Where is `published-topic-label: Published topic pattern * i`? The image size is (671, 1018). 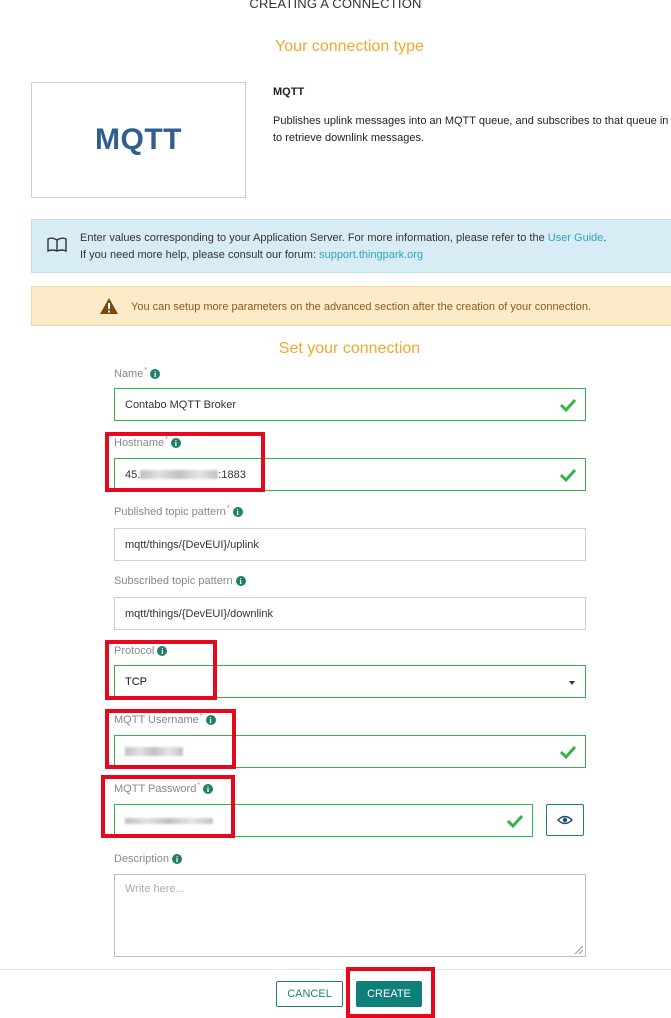 published-topic-label: Published topic pattern * i is located at coordinates (178, 511).